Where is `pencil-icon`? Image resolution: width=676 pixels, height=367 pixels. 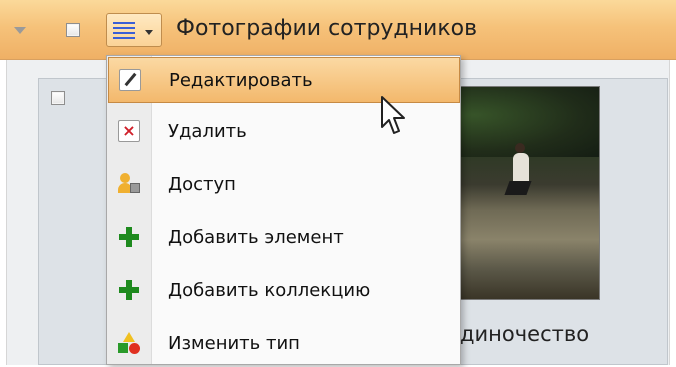
pencil-icon is located at coordinates (130, 80).